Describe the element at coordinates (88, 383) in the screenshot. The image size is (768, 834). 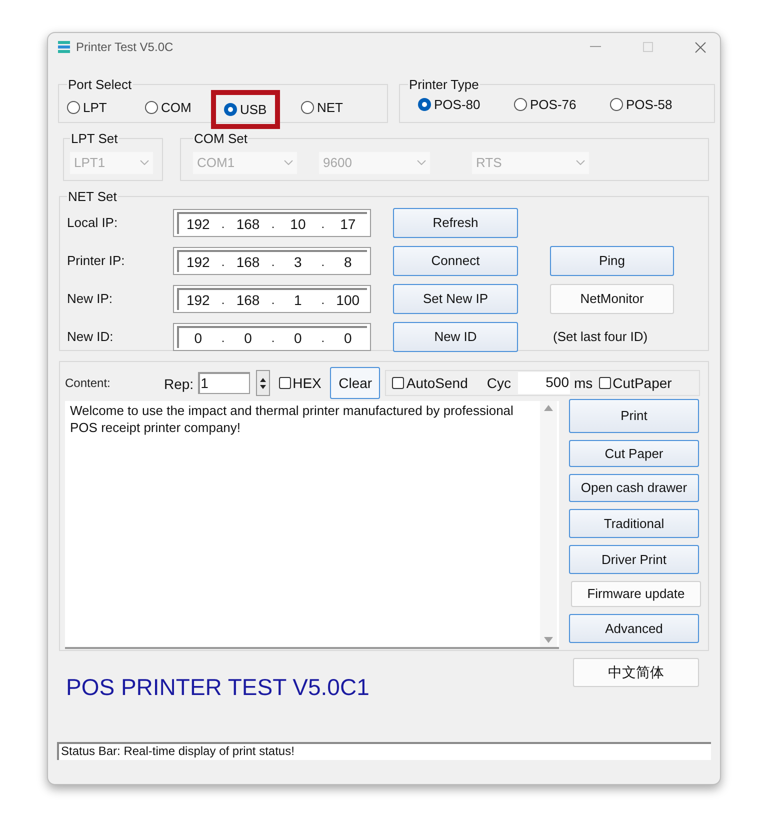
I see `content-label: Content:` at that location.